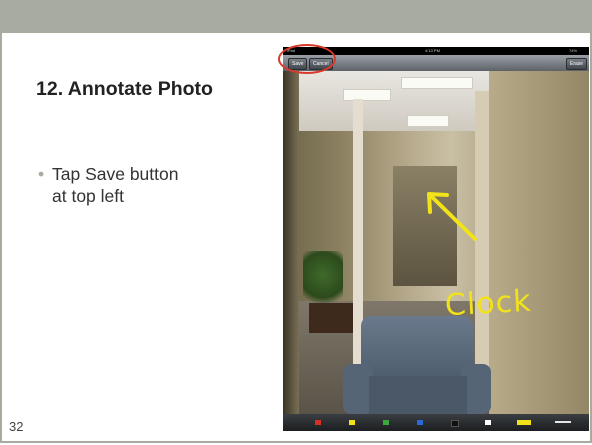  Describe the element at coordinates (352, 422) in the screenshot. I see `yellow-swatch` at that location.